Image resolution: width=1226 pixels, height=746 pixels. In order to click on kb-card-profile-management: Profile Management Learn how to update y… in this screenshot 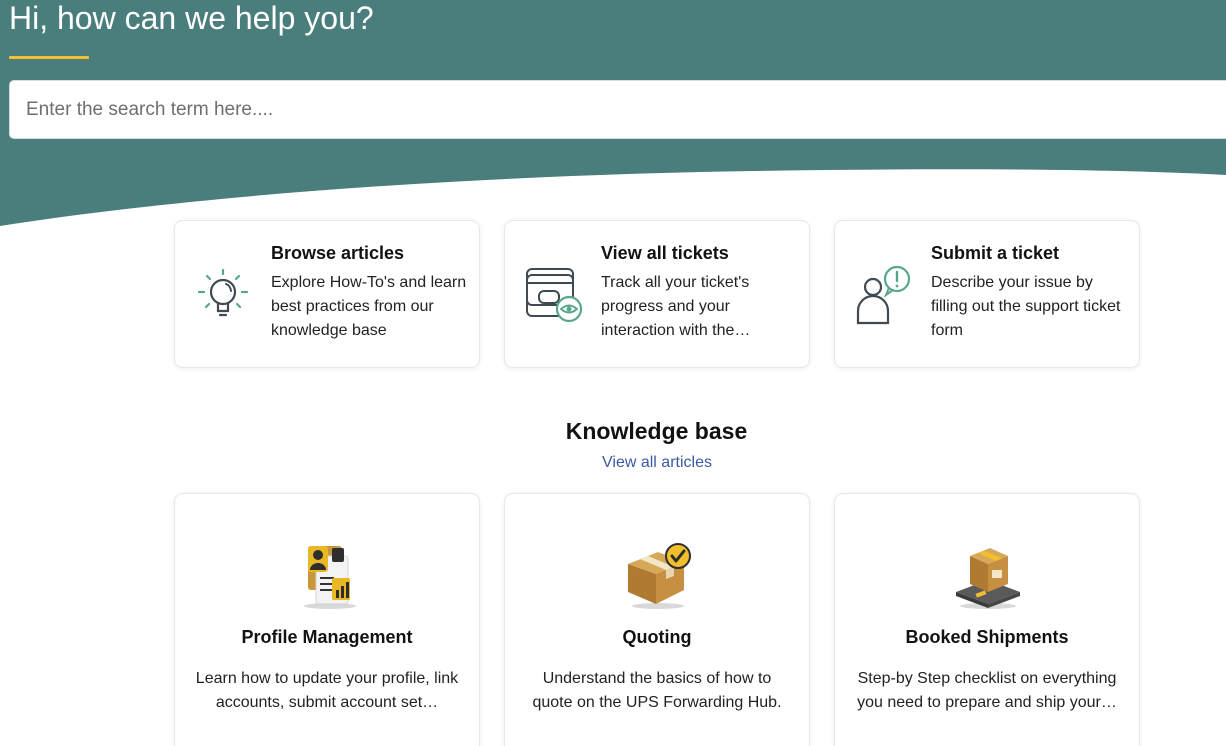, I will do `click(327, 619)`.